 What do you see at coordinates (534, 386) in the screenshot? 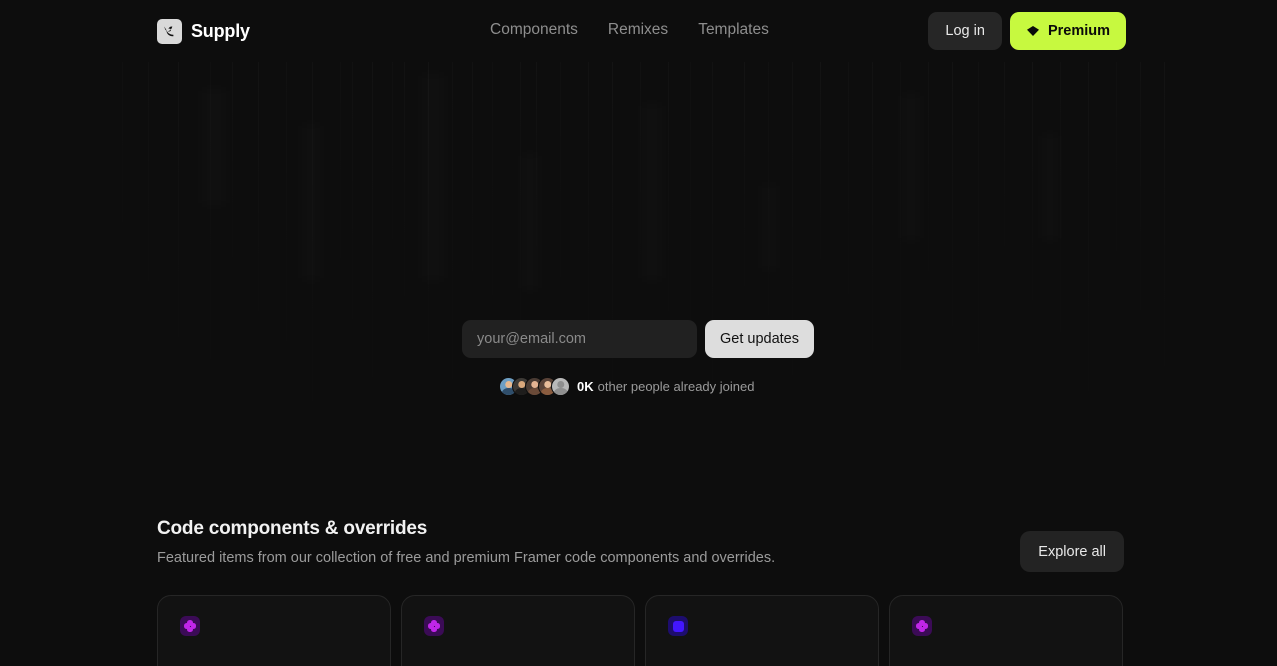
I see `avatar-group` at bounding box center [534, 386].